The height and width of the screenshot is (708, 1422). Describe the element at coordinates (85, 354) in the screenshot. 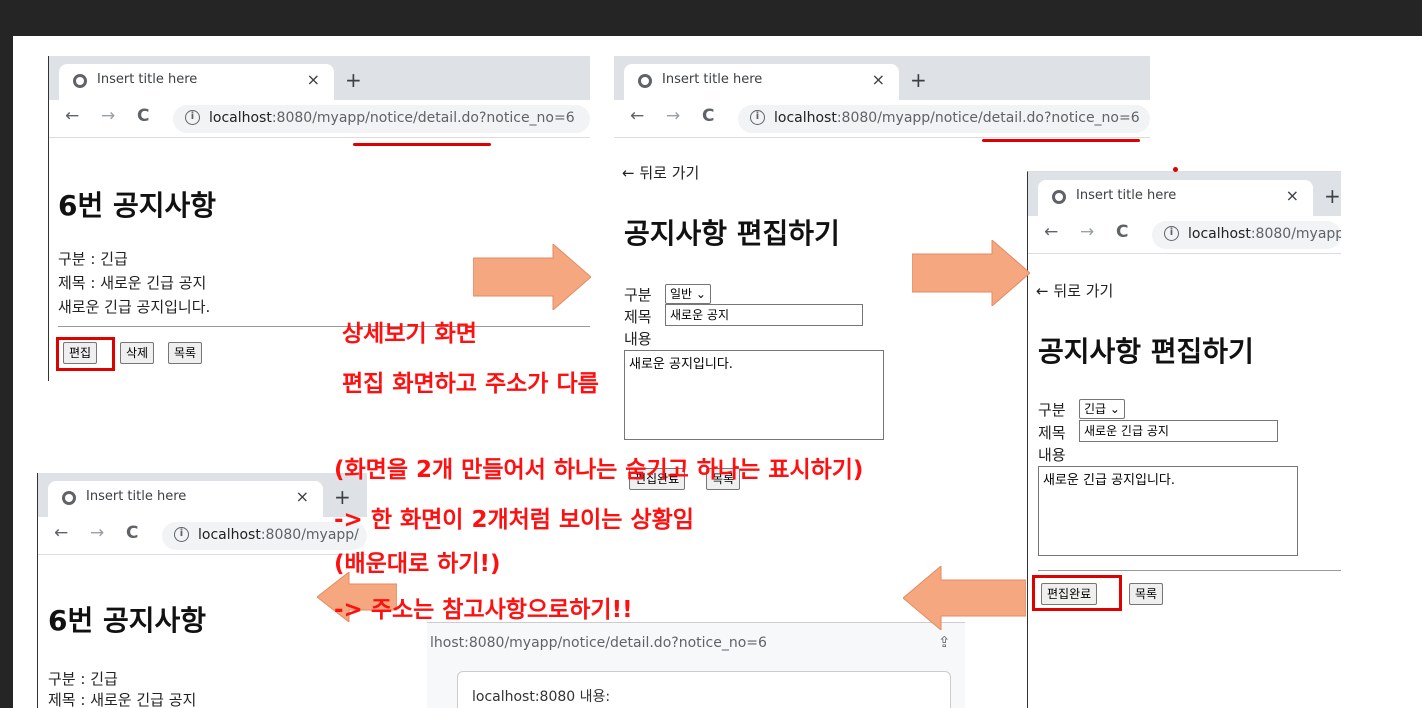

I see `edit-highlight-box` at that location.